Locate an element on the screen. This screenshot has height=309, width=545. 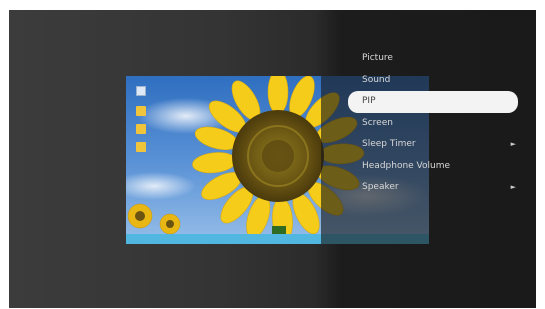
menu-item-label: Picture is located at coordinates (377, 58).